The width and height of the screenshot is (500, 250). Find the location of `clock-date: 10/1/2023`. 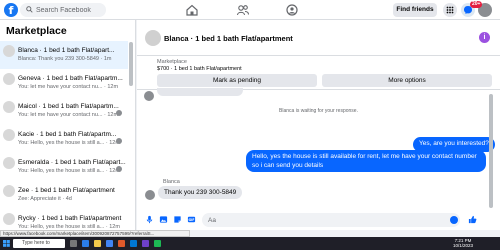

clock-date: 10/1/2023 is located at coordinates (463, 245).